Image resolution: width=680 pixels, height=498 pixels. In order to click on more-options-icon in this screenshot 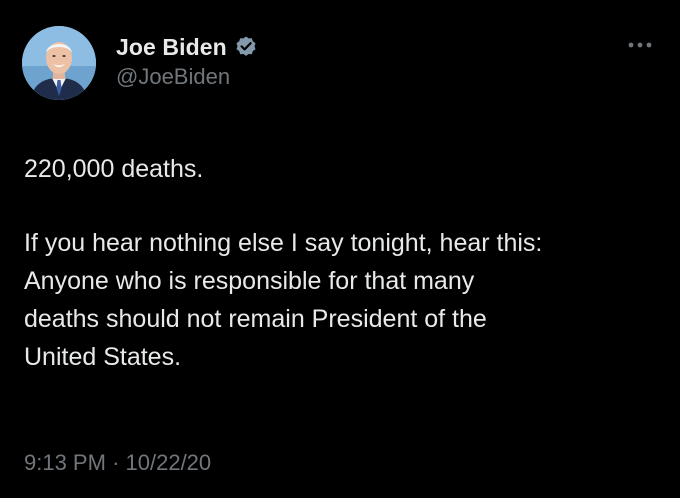, I will do `click(640, 45)`.